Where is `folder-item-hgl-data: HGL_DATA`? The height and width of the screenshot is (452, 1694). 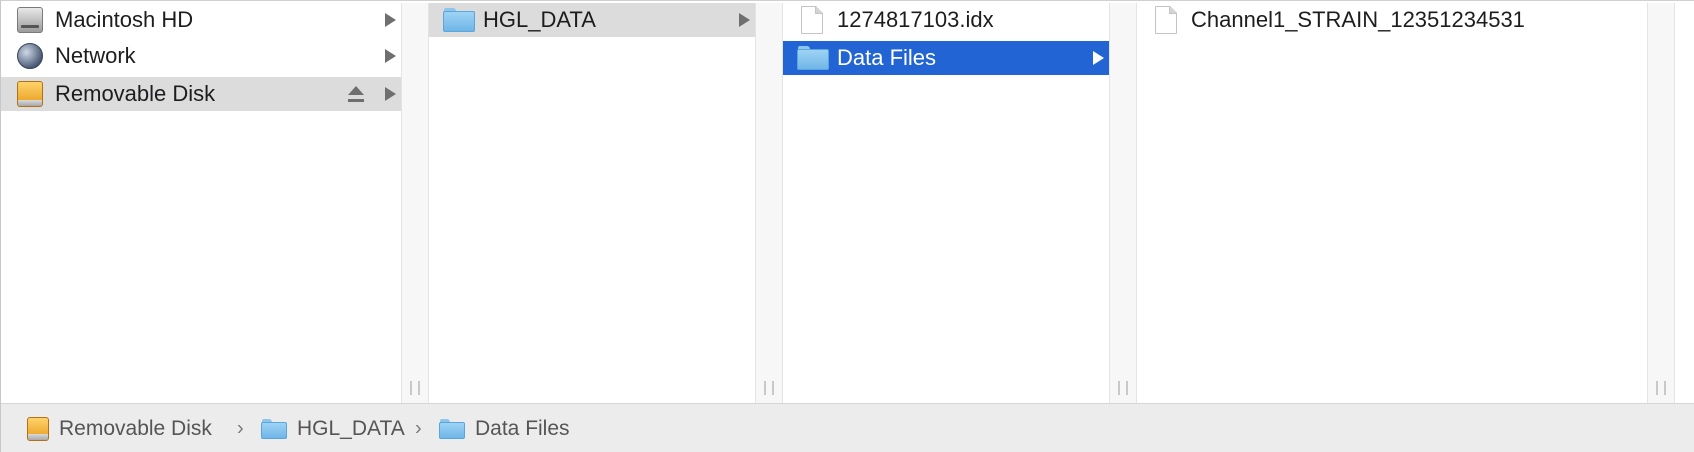 folder-item-hgl-data: HGL_DATA is located at coordinates (592, 20).